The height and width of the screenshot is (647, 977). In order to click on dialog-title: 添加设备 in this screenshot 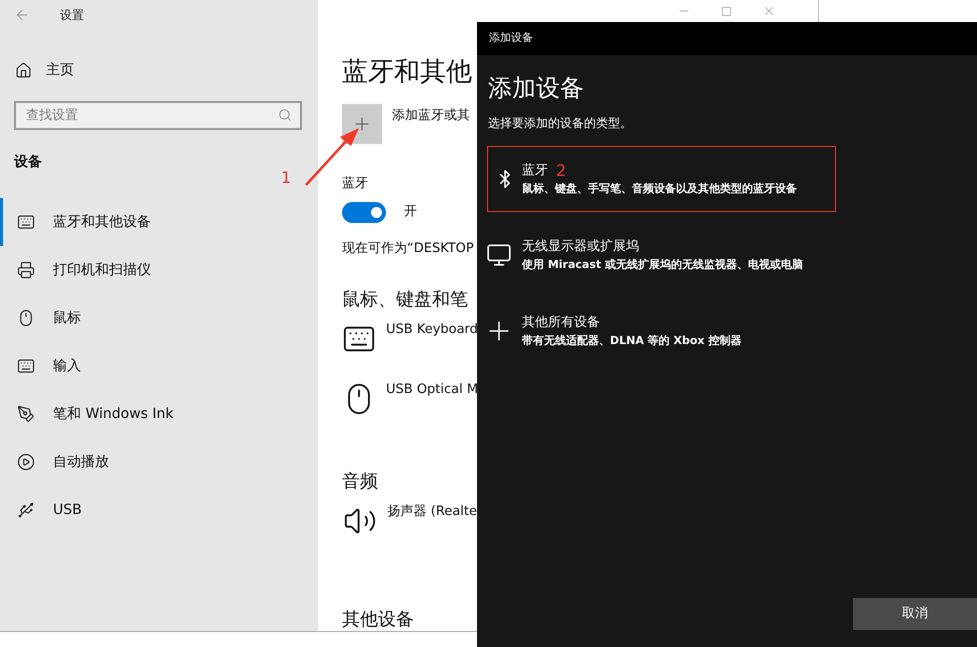, I will do `click(511, 38)`.